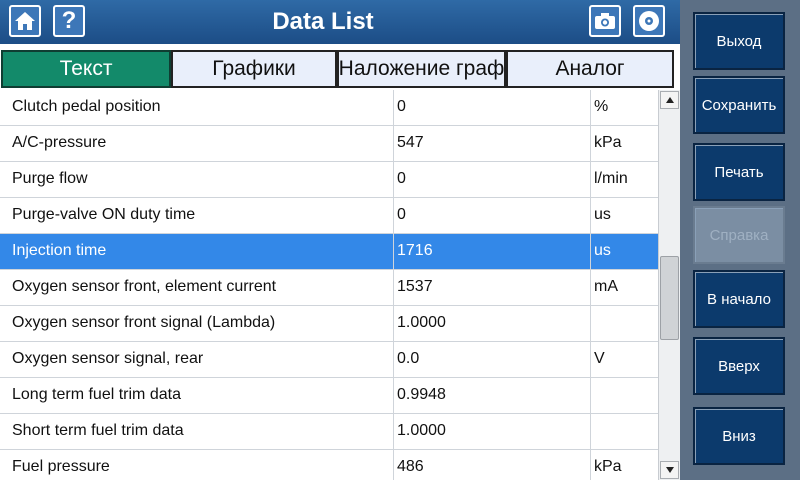 The image size is (800, 480). I want to click on table-row-selected: Injection time 1716 us, so click(329, 252).